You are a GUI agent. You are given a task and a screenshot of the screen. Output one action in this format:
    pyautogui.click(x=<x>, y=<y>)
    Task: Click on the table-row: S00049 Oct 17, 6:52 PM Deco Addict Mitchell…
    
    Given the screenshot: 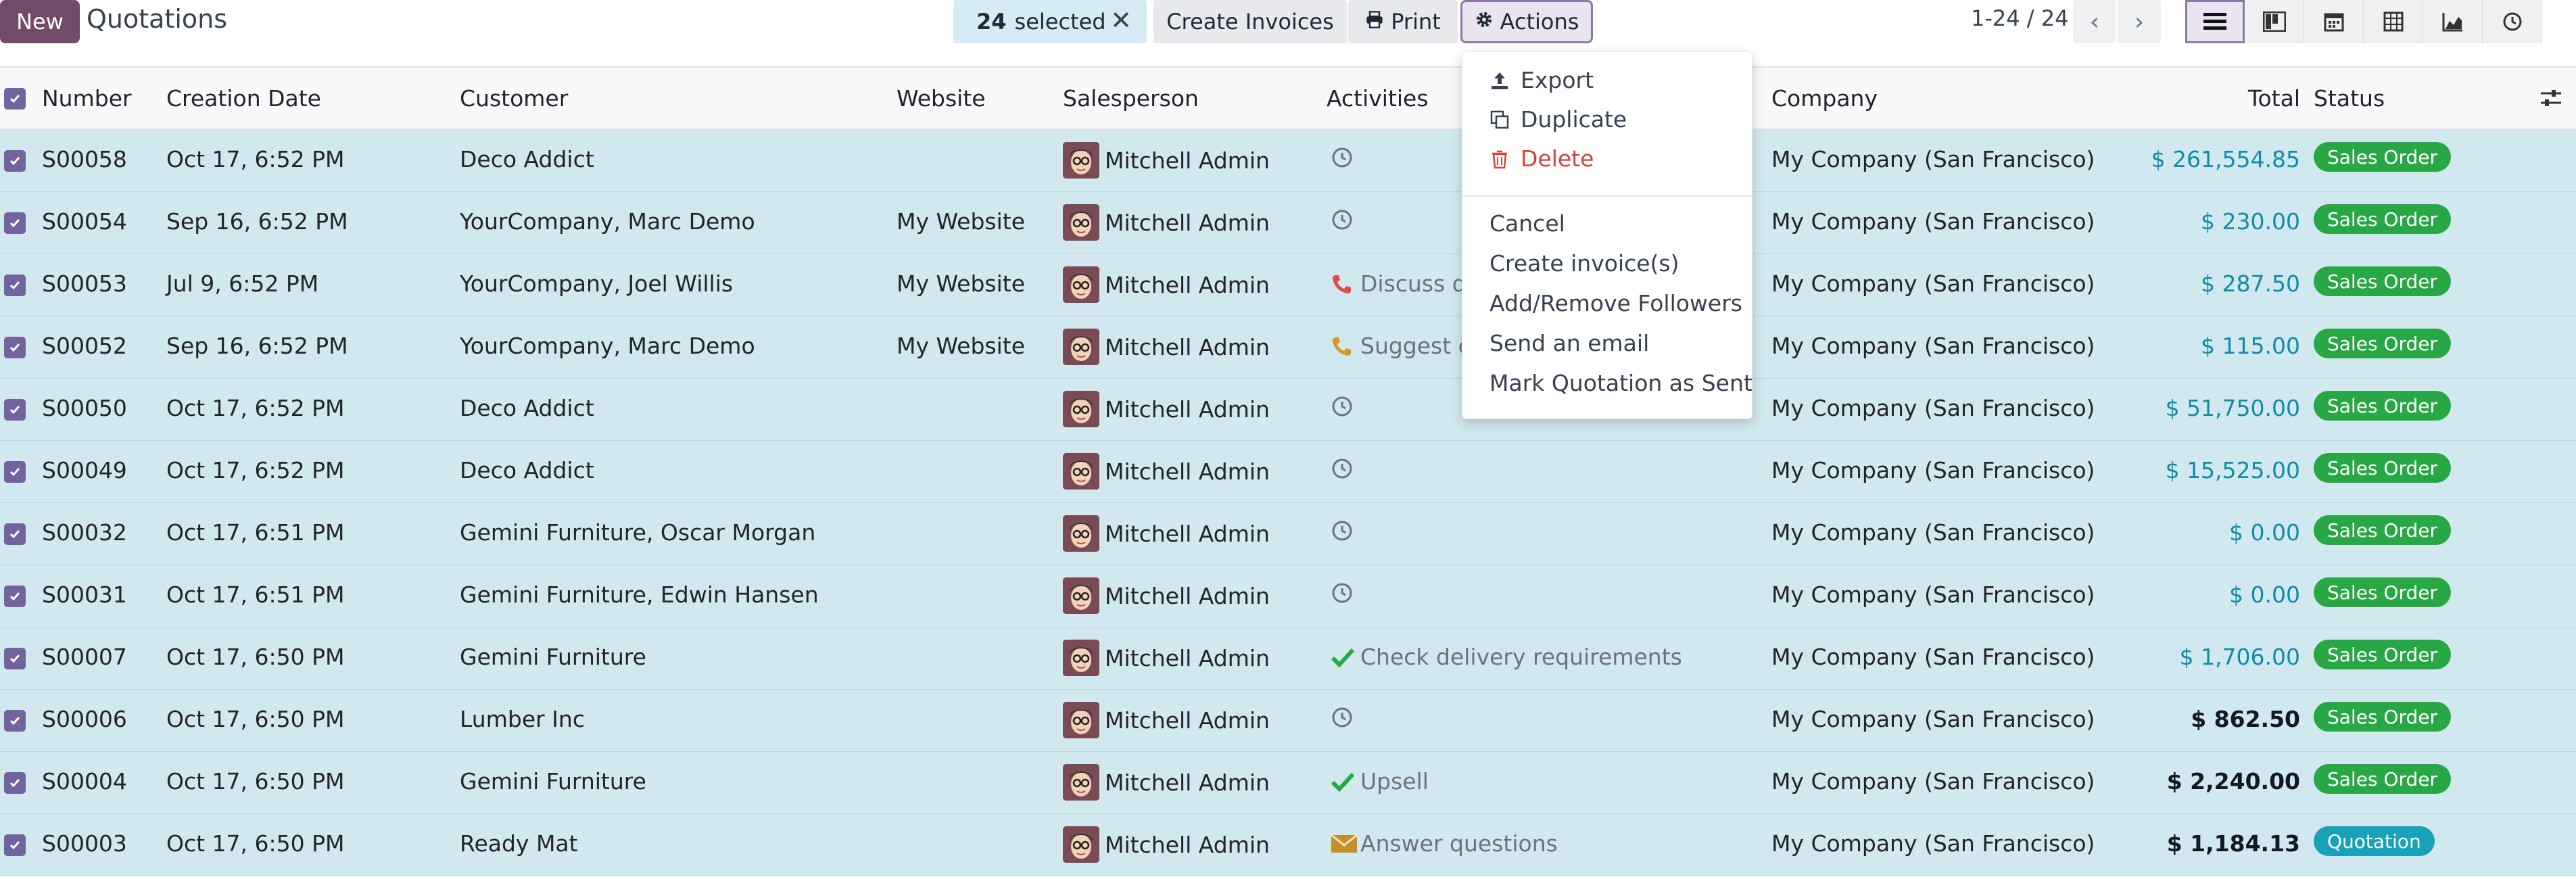 What is the action you would take?
    pyautogui.click(x=1288, y=472)
    